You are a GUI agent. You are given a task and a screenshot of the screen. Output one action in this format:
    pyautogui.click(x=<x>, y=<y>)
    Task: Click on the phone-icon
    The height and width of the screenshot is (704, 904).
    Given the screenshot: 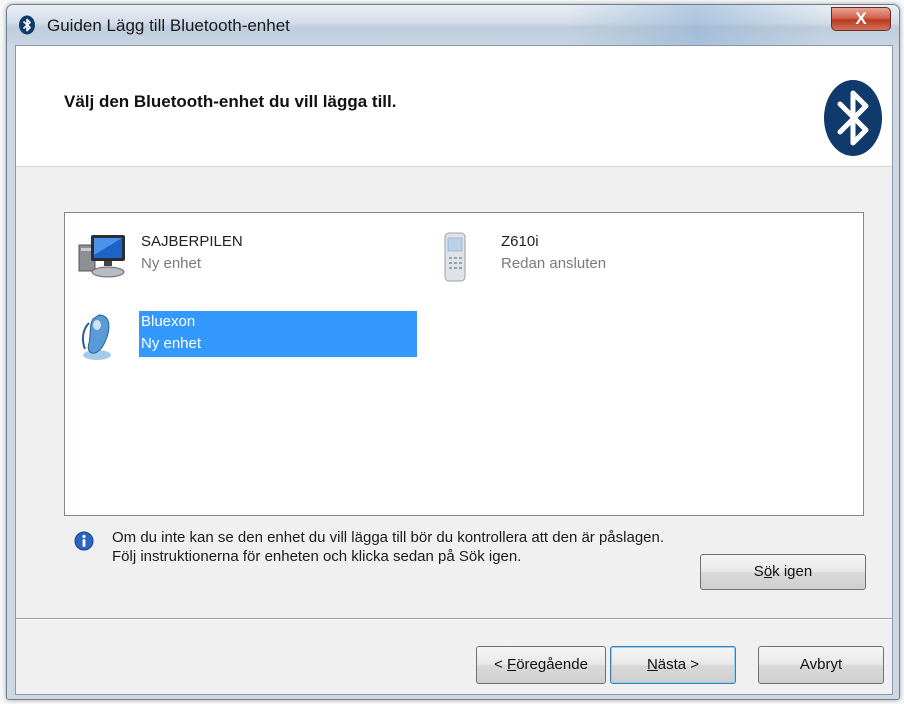 What is the action you would take?
    pyautogui.click(x=455, y=257)
    